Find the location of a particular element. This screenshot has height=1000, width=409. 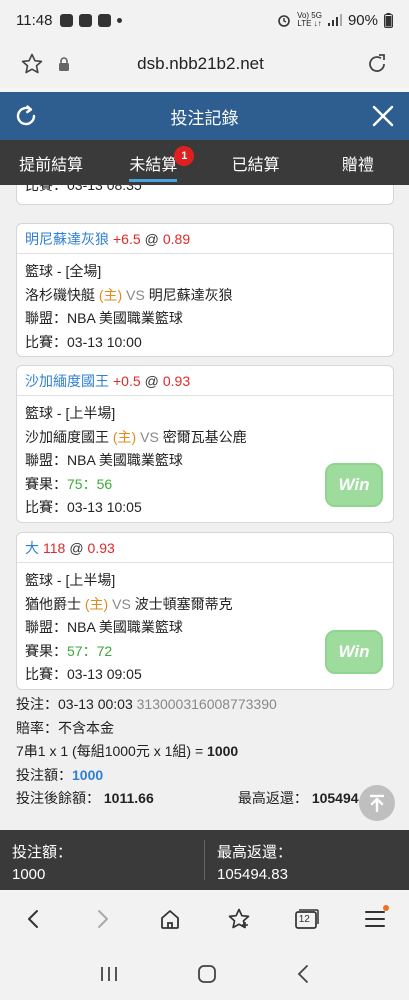

url-text: dsb.nbb21b2.net is located at coordinates (200, 64).